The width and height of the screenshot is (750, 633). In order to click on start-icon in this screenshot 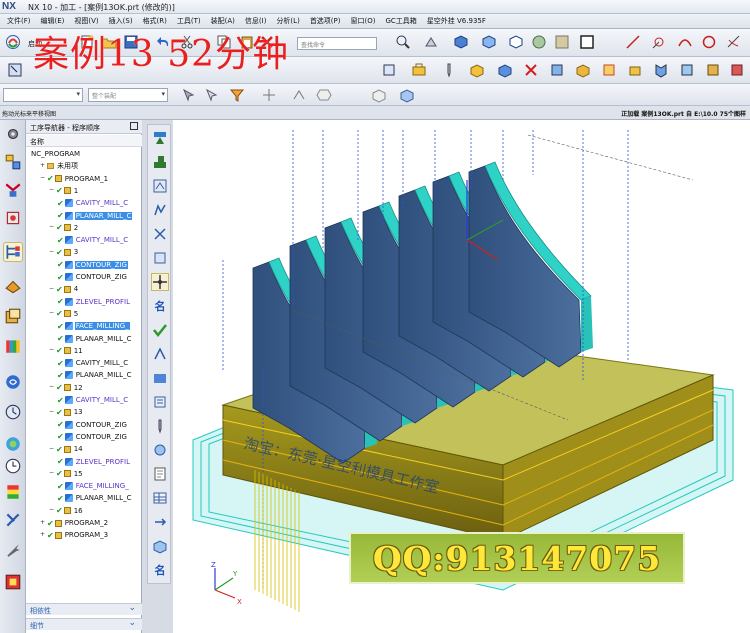, I will do `click(13, 42)`.